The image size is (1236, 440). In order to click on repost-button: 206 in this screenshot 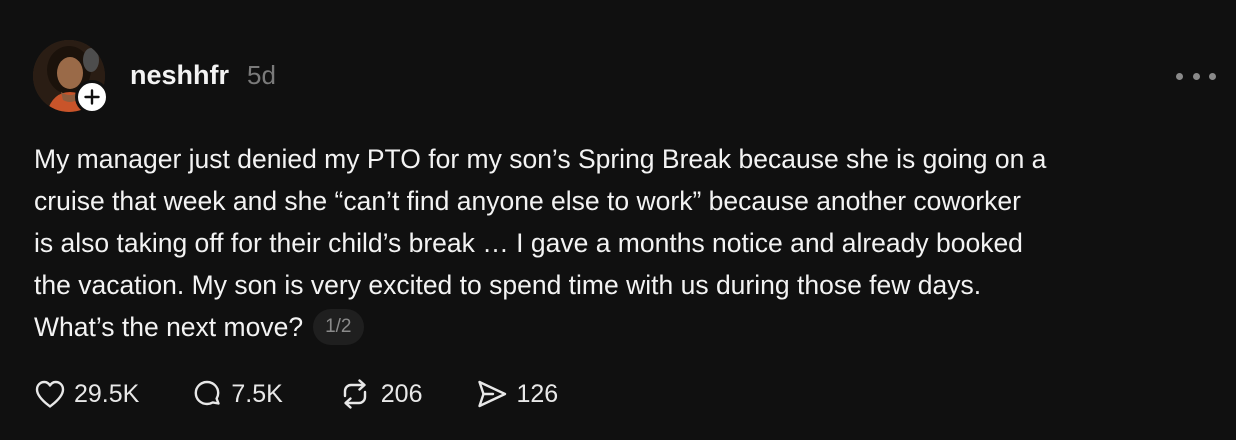, I will do `click(380, 394)`.